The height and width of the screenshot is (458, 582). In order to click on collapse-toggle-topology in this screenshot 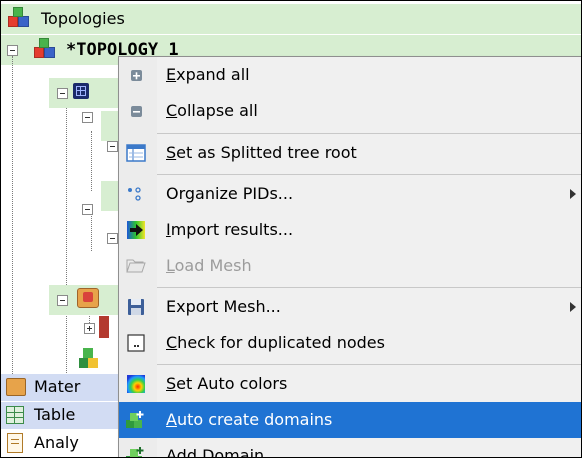, I will do `click(12, 50)`.